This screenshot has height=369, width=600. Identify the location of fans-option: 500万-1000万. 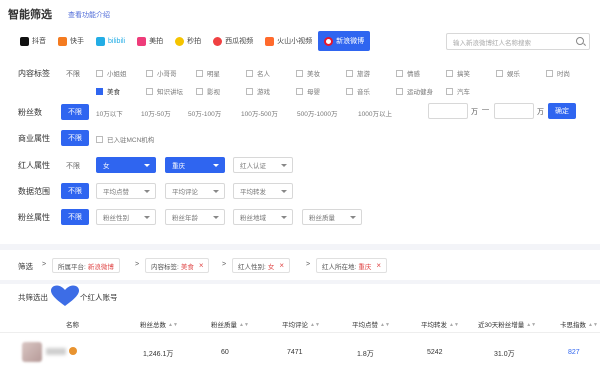
(317, 113).